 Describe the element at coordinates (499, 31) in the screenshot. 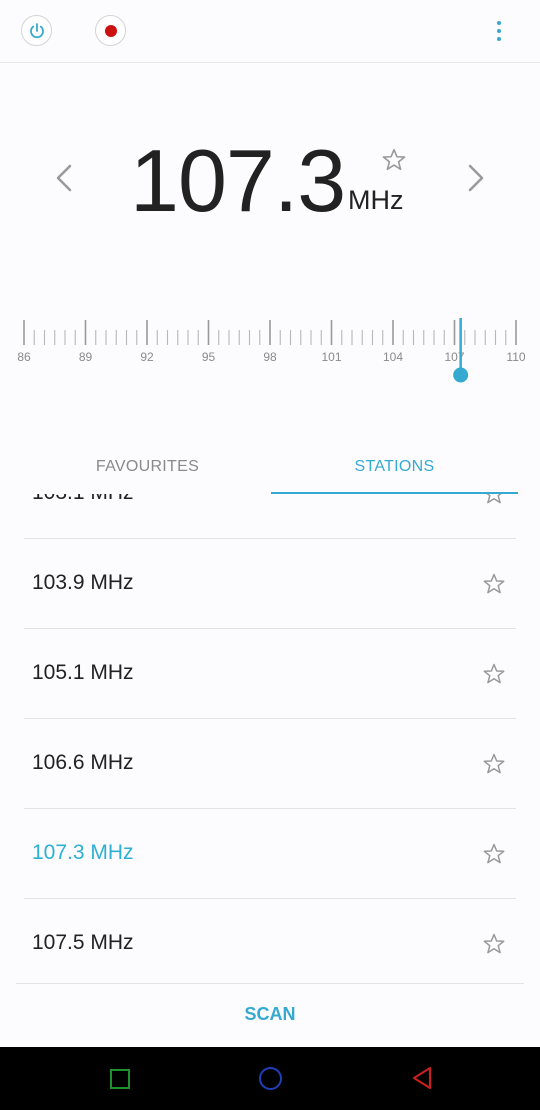

I see `more-options-button` at that location.